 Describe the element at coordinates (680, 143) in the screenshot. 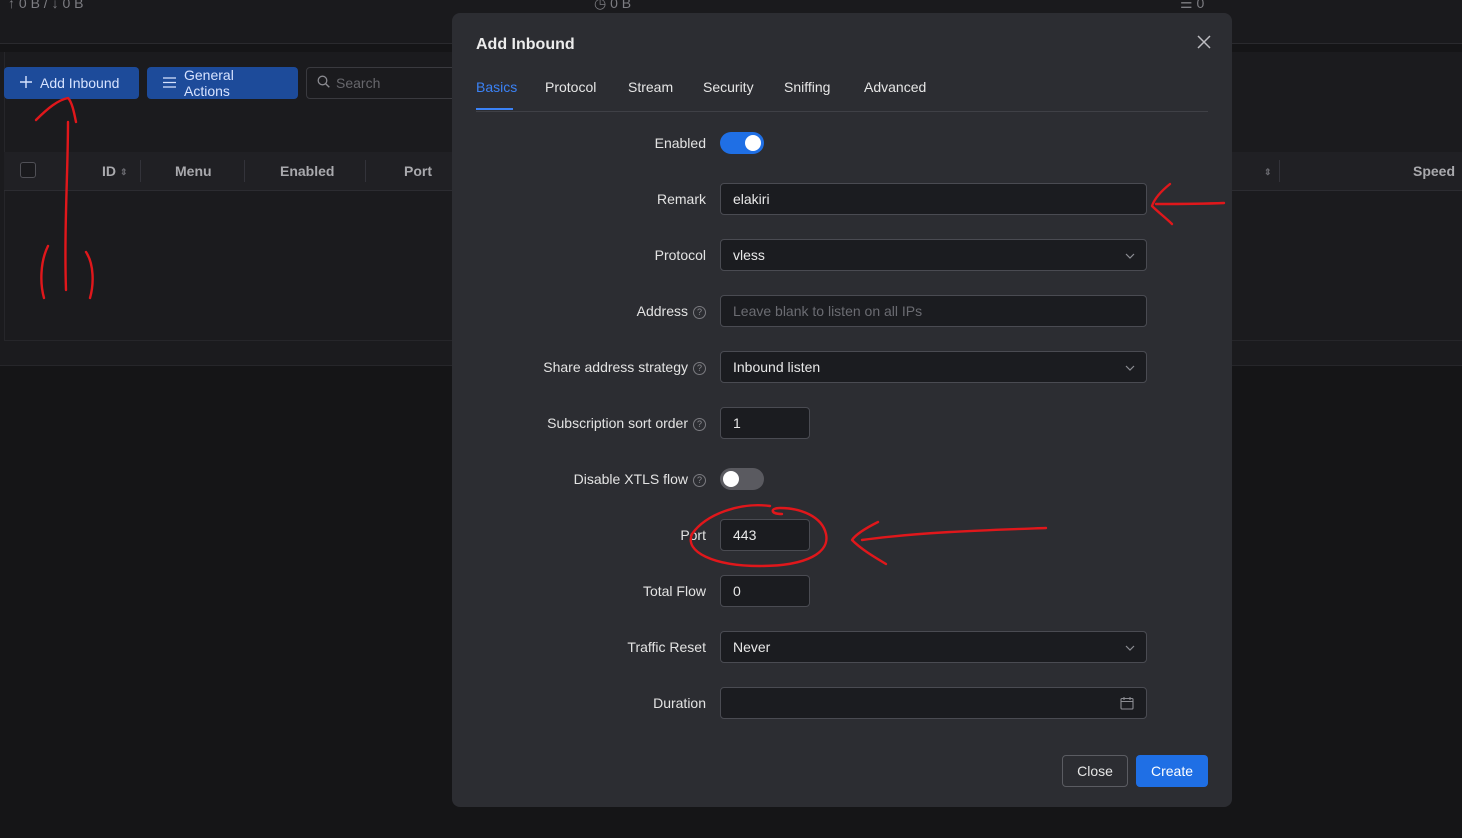

I see `enabled-label: Enabled` at that location.